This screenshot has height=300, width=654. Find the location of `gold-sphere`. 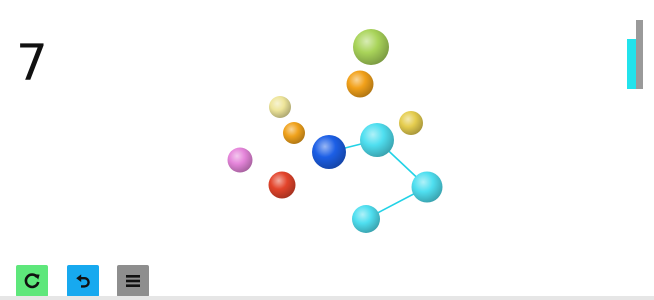

gold-sphere is located at coordinates (411, 123).